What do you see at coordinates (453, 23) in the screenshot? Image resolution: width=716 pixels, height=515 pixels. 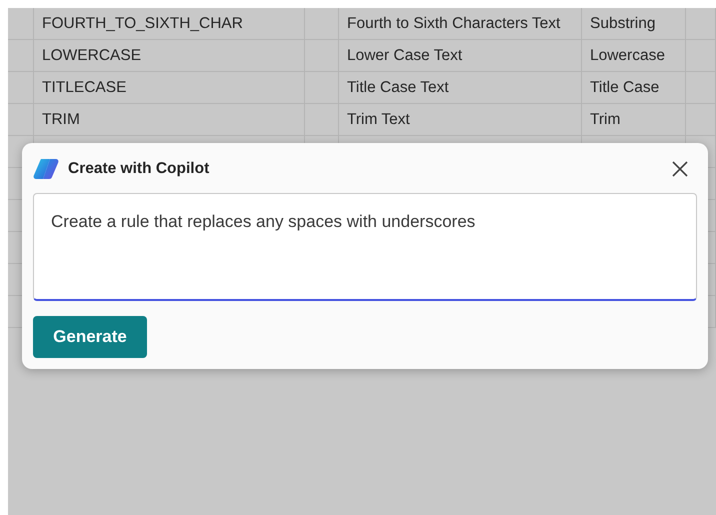 I see `table-cell: Fourth to Sixth Characters Text` at bounding box center [453, 23].